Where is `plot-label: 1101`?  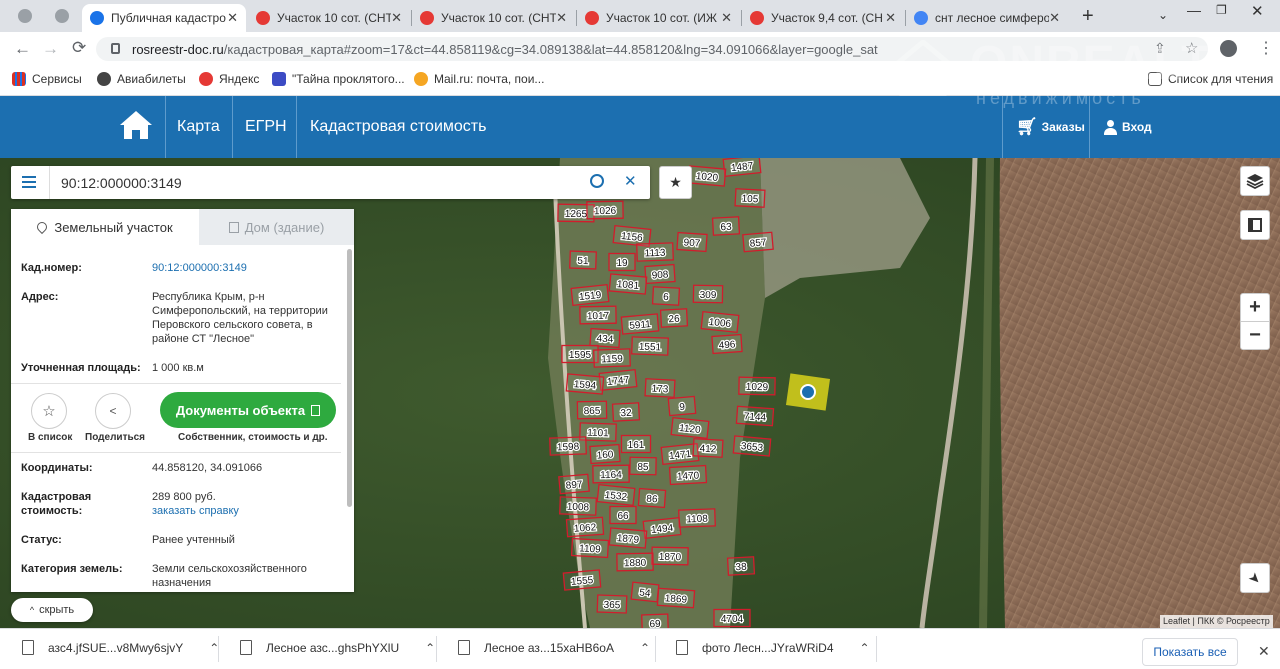
plot-label: 1101 is located at coordinates (598, 434).